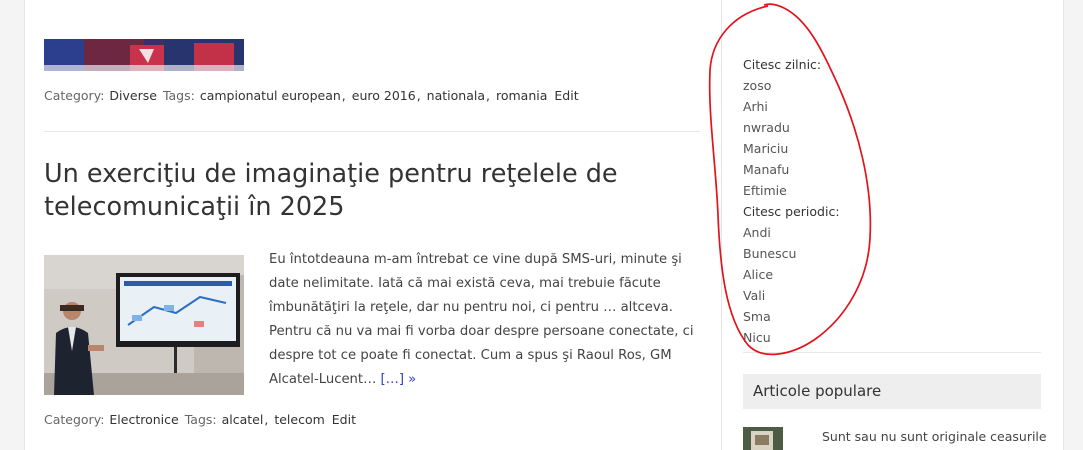 The width and height of the screenshot is (1083, 450). Describe the element at coordinates (299, 419) in the screenshot. I see `tag-link: telecom` at that location.